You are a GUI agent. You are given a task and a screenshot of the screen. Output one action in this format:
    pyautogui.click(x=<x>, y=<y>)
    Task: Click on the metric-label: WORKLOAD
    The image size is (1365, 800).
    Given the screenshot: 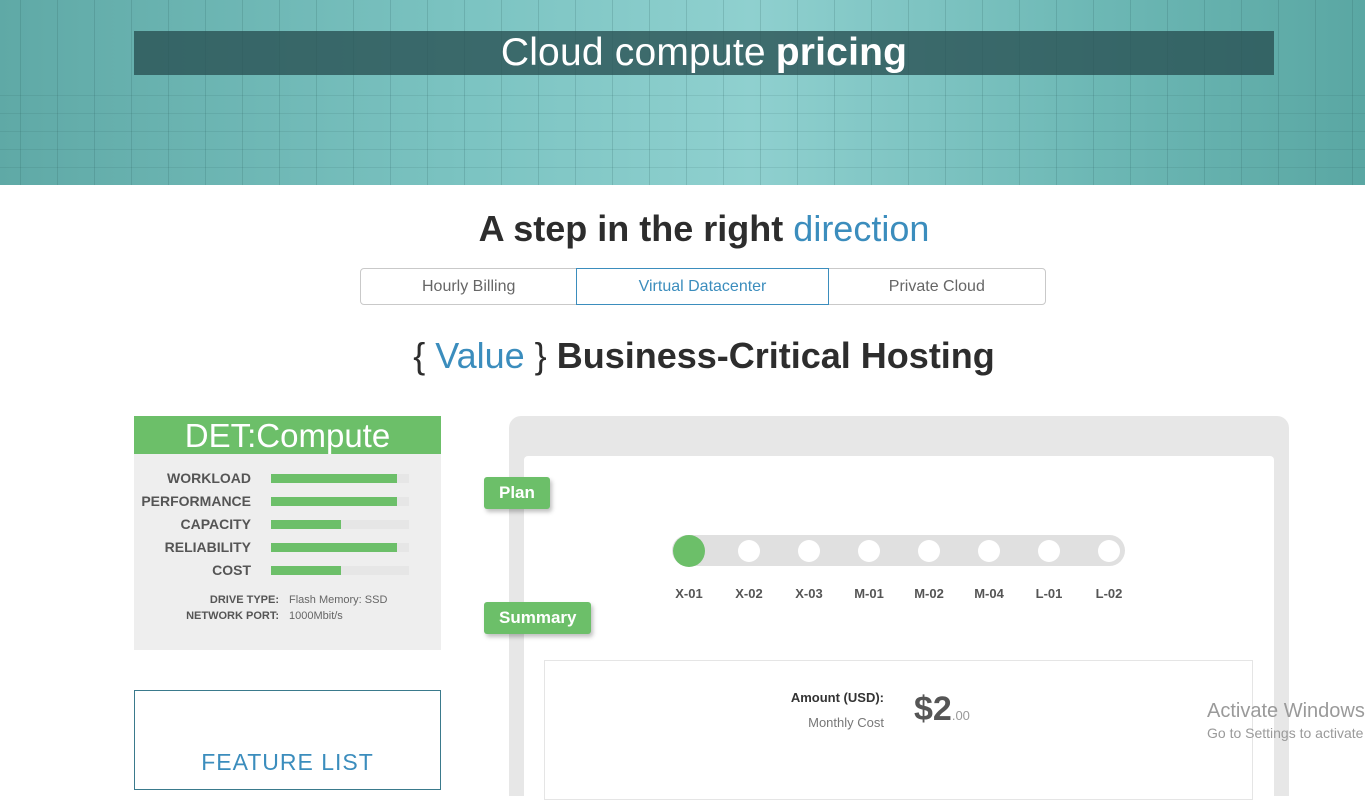 What is the action you would take?
    pyautogui.click(x=209, y=478)
    